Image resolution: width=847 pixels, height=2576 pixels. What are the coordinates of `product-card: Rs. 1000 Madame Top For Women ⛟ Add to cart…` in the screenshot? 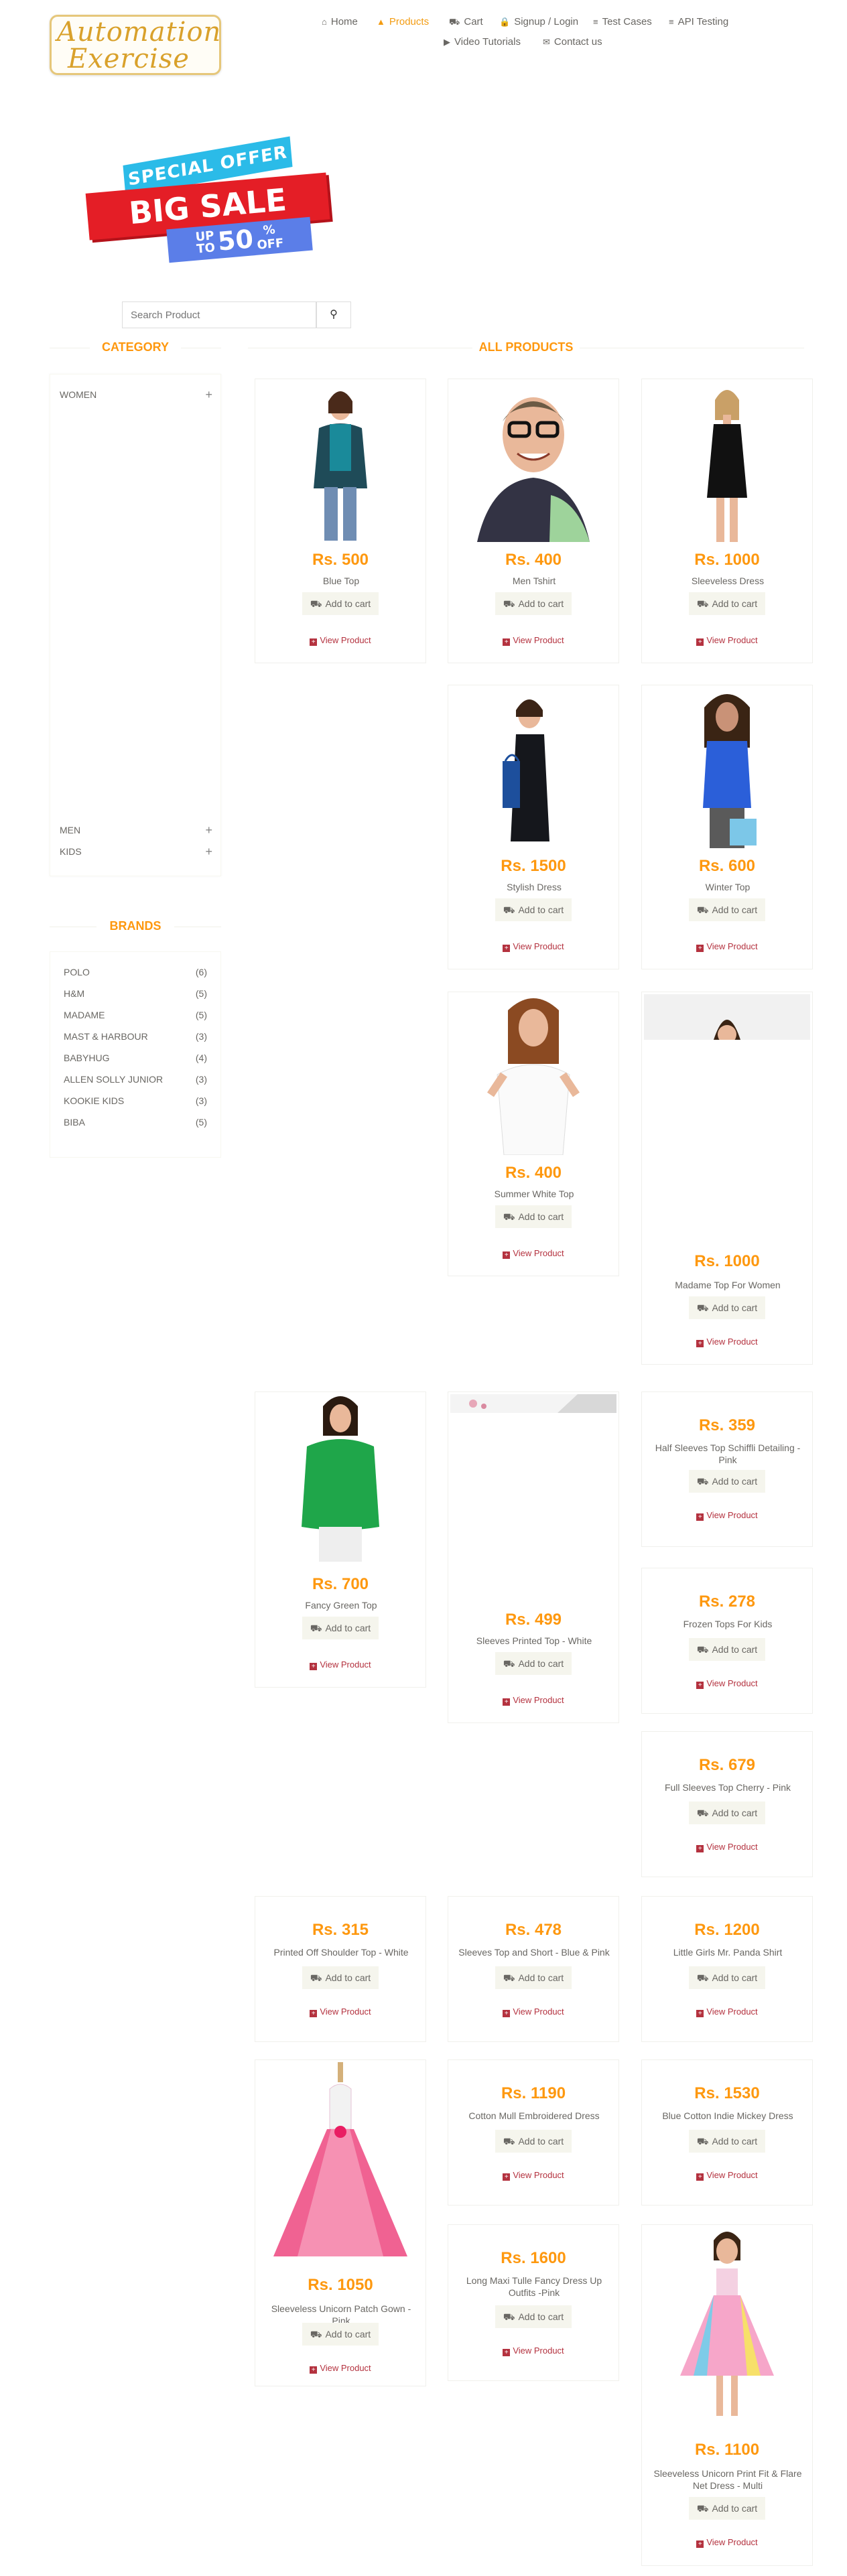 It's located at (727, 1179).